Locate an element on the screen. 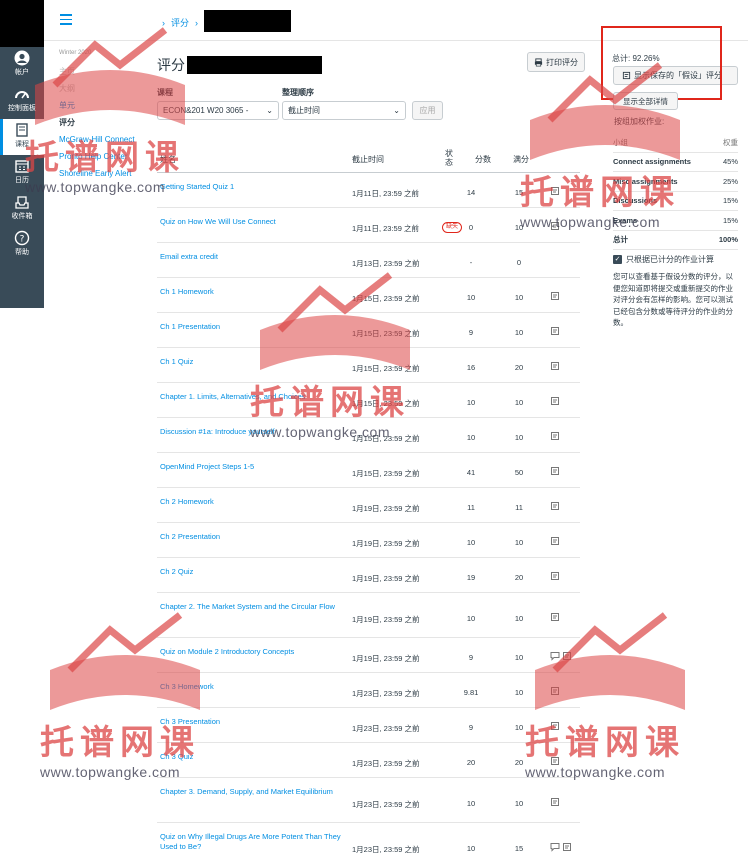 The image size is (748, 865). table-row: Ch 2 Presentation 1月19日, 23:59 之前 10 10 is located at coordinates (368, 540).